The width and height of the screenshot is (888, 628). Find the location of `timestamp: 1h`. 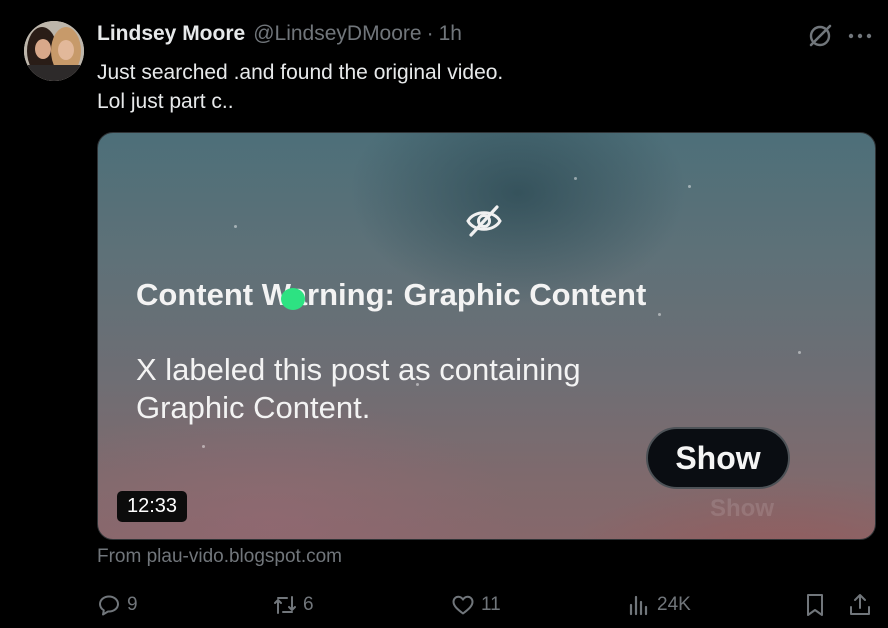

timestamp: 1h is located at coordinates (450, 34).